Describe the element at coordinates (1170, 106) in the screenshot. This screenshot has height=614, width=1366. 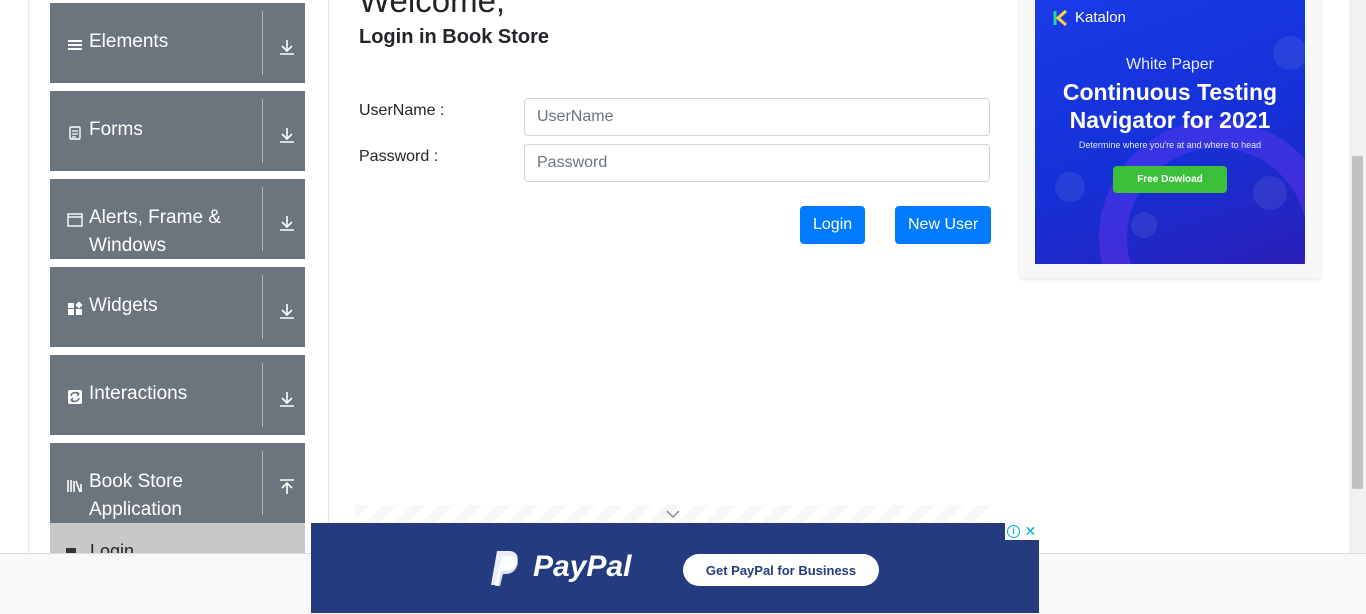
I see `ad-headline: Continuous Testing Navigator for 2021` at that location.